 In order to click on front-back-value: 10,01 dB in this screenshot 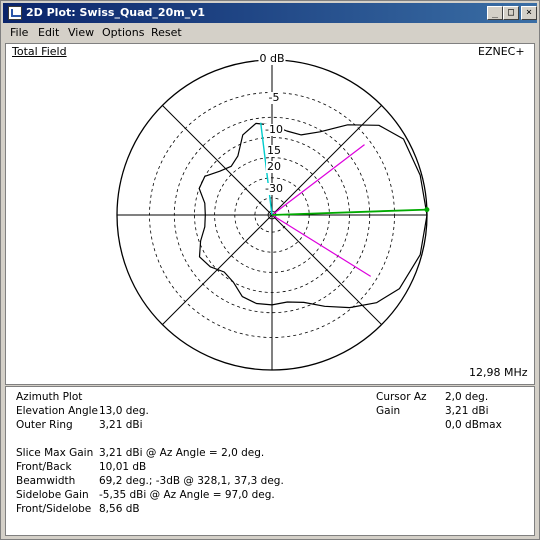, I will do `click(123, 467)`.